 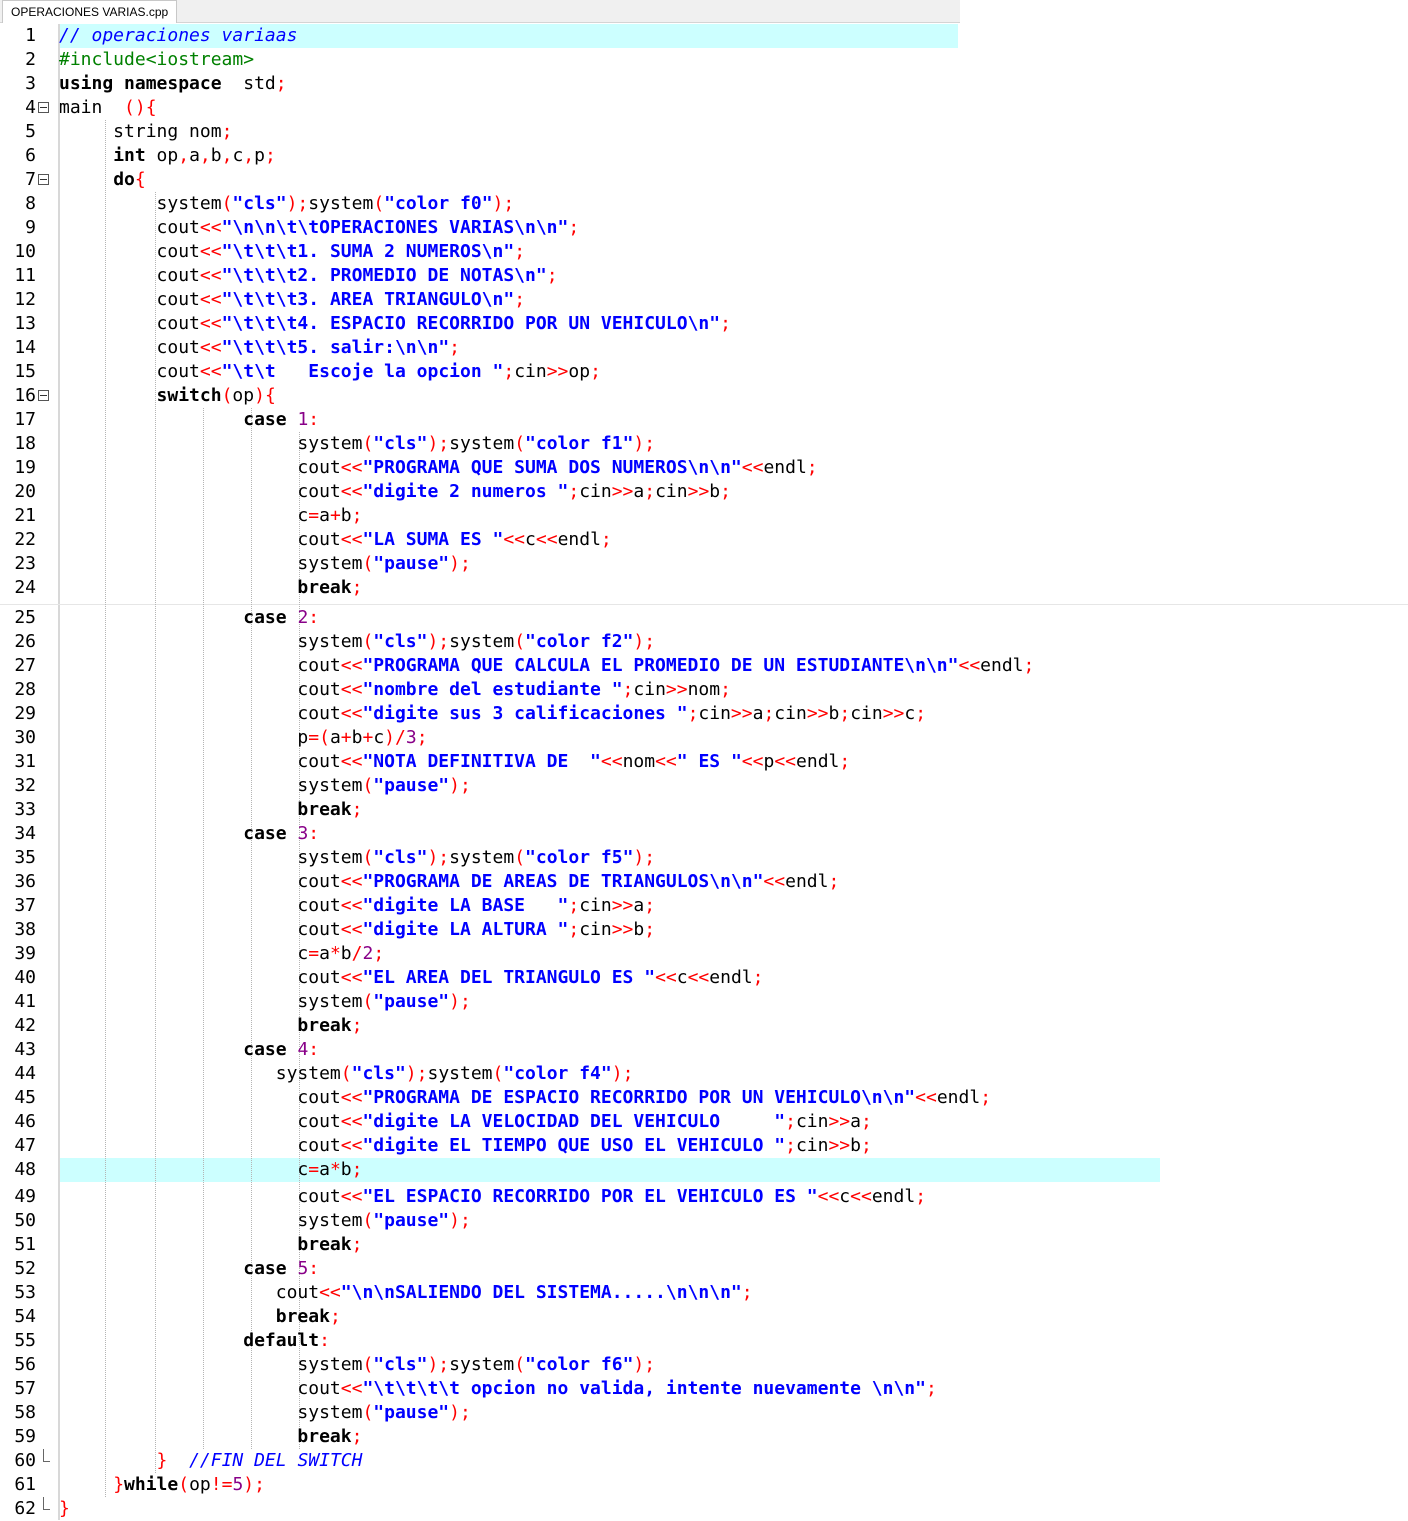 I want to click on code-token: 5, so click(x=303, y=1268).